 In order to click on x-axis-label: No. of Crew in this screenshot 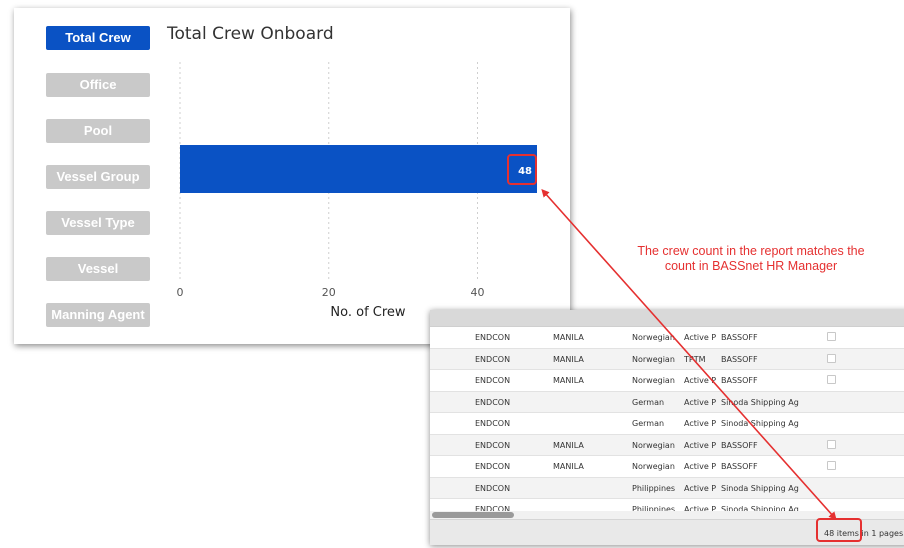, I will do `click(368, 312)`.